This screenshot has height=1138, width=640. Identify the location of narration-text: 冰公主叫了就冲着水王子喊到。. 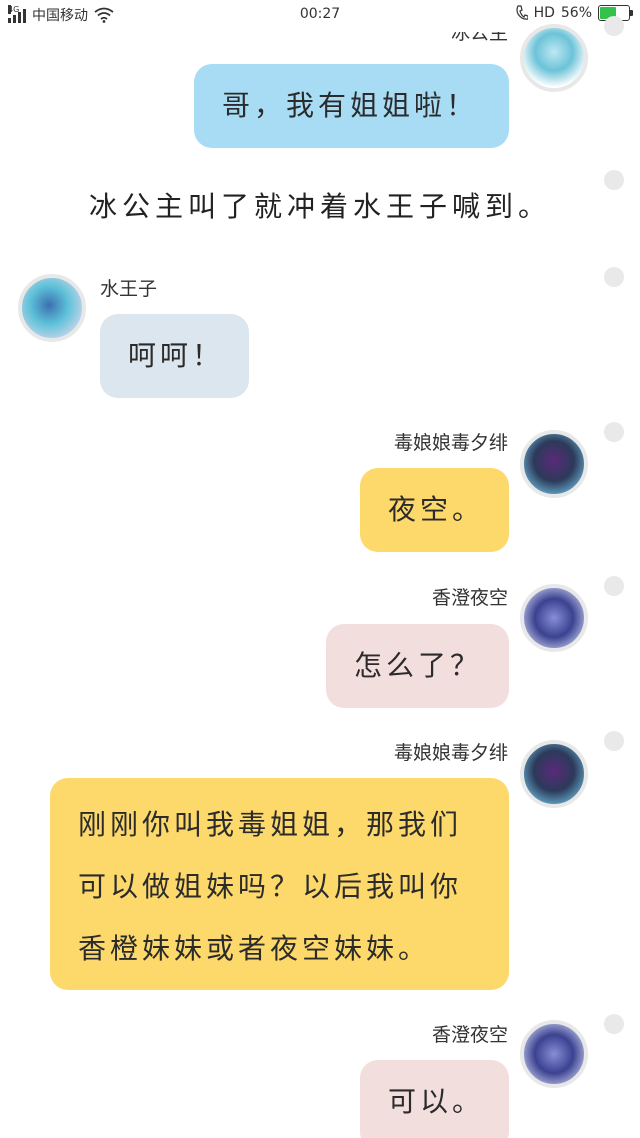
(319, 206).